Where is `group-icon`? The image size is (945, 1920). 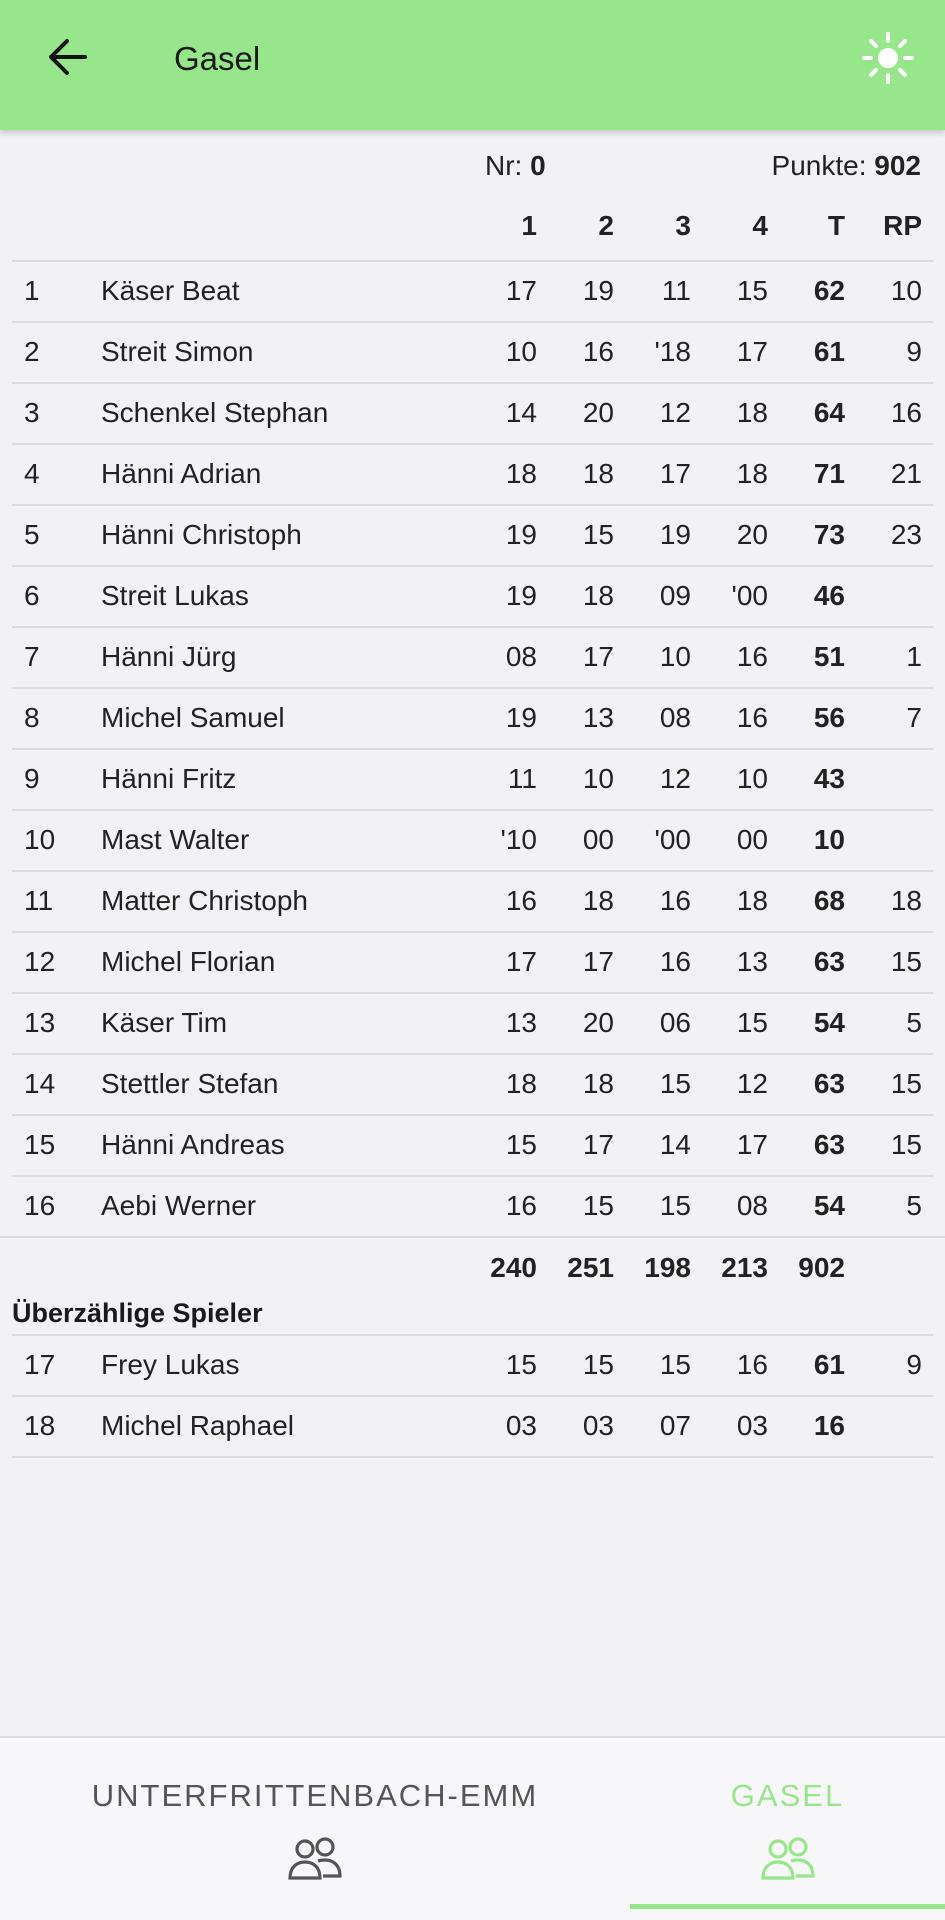 group-icon is located at coordinates (788, 1859).